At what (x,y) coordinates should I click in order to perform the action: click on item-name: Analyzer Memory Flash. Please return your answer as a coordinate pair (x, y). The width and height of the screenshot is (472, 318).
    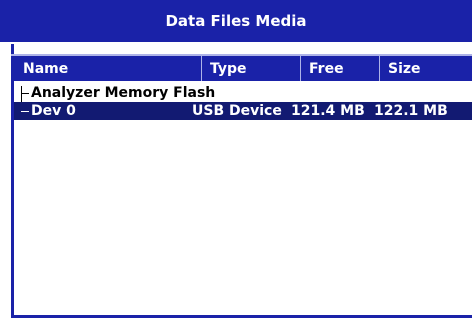
    Looking at the image, I should click on (123, 93).